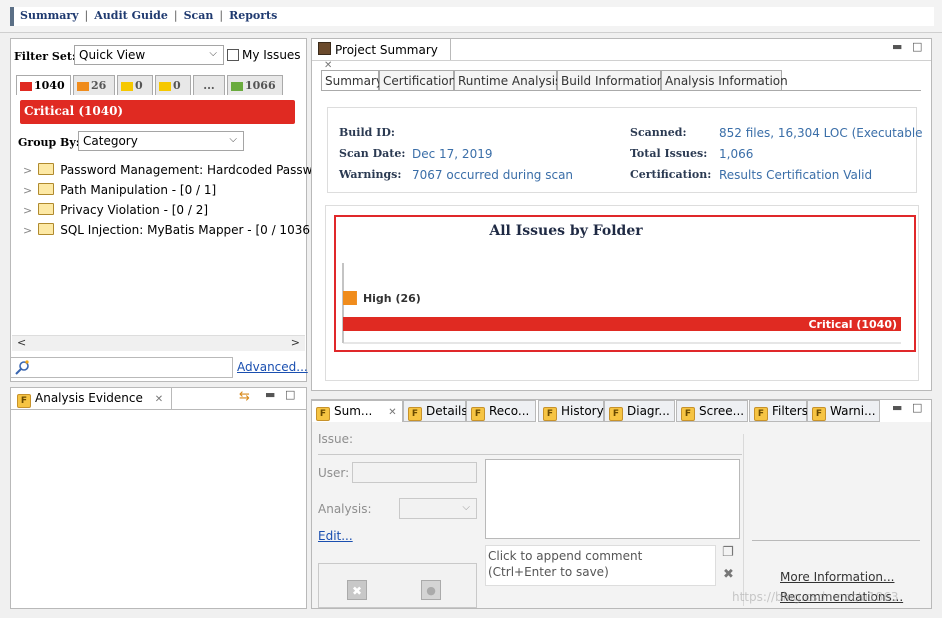 Image resolution: width=942 pixels, height=618 pixels. Describe the element at coordinates (728, 574) in the screenshot. I see `delete-comment-icon: ✖` at that location.